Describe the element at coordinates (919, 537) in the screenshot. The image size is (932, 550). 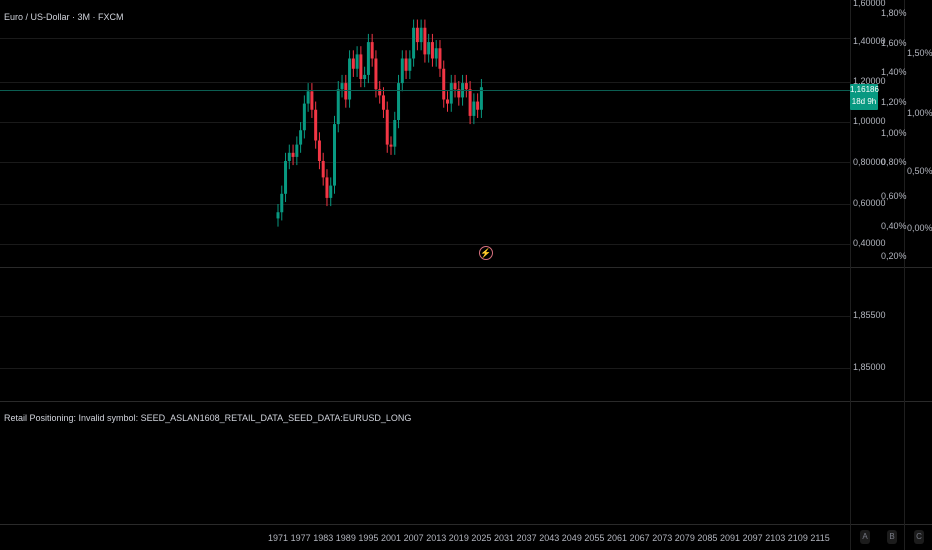
I see `scale-button-c: C` at that location.